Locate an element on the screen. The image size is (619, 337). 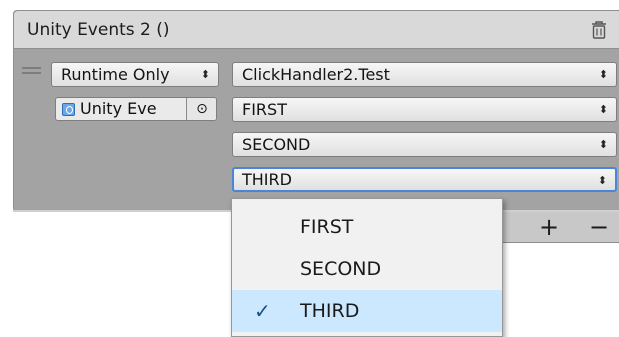
runtime-only-label: Runtime Only is located at coordinates (115, 74).